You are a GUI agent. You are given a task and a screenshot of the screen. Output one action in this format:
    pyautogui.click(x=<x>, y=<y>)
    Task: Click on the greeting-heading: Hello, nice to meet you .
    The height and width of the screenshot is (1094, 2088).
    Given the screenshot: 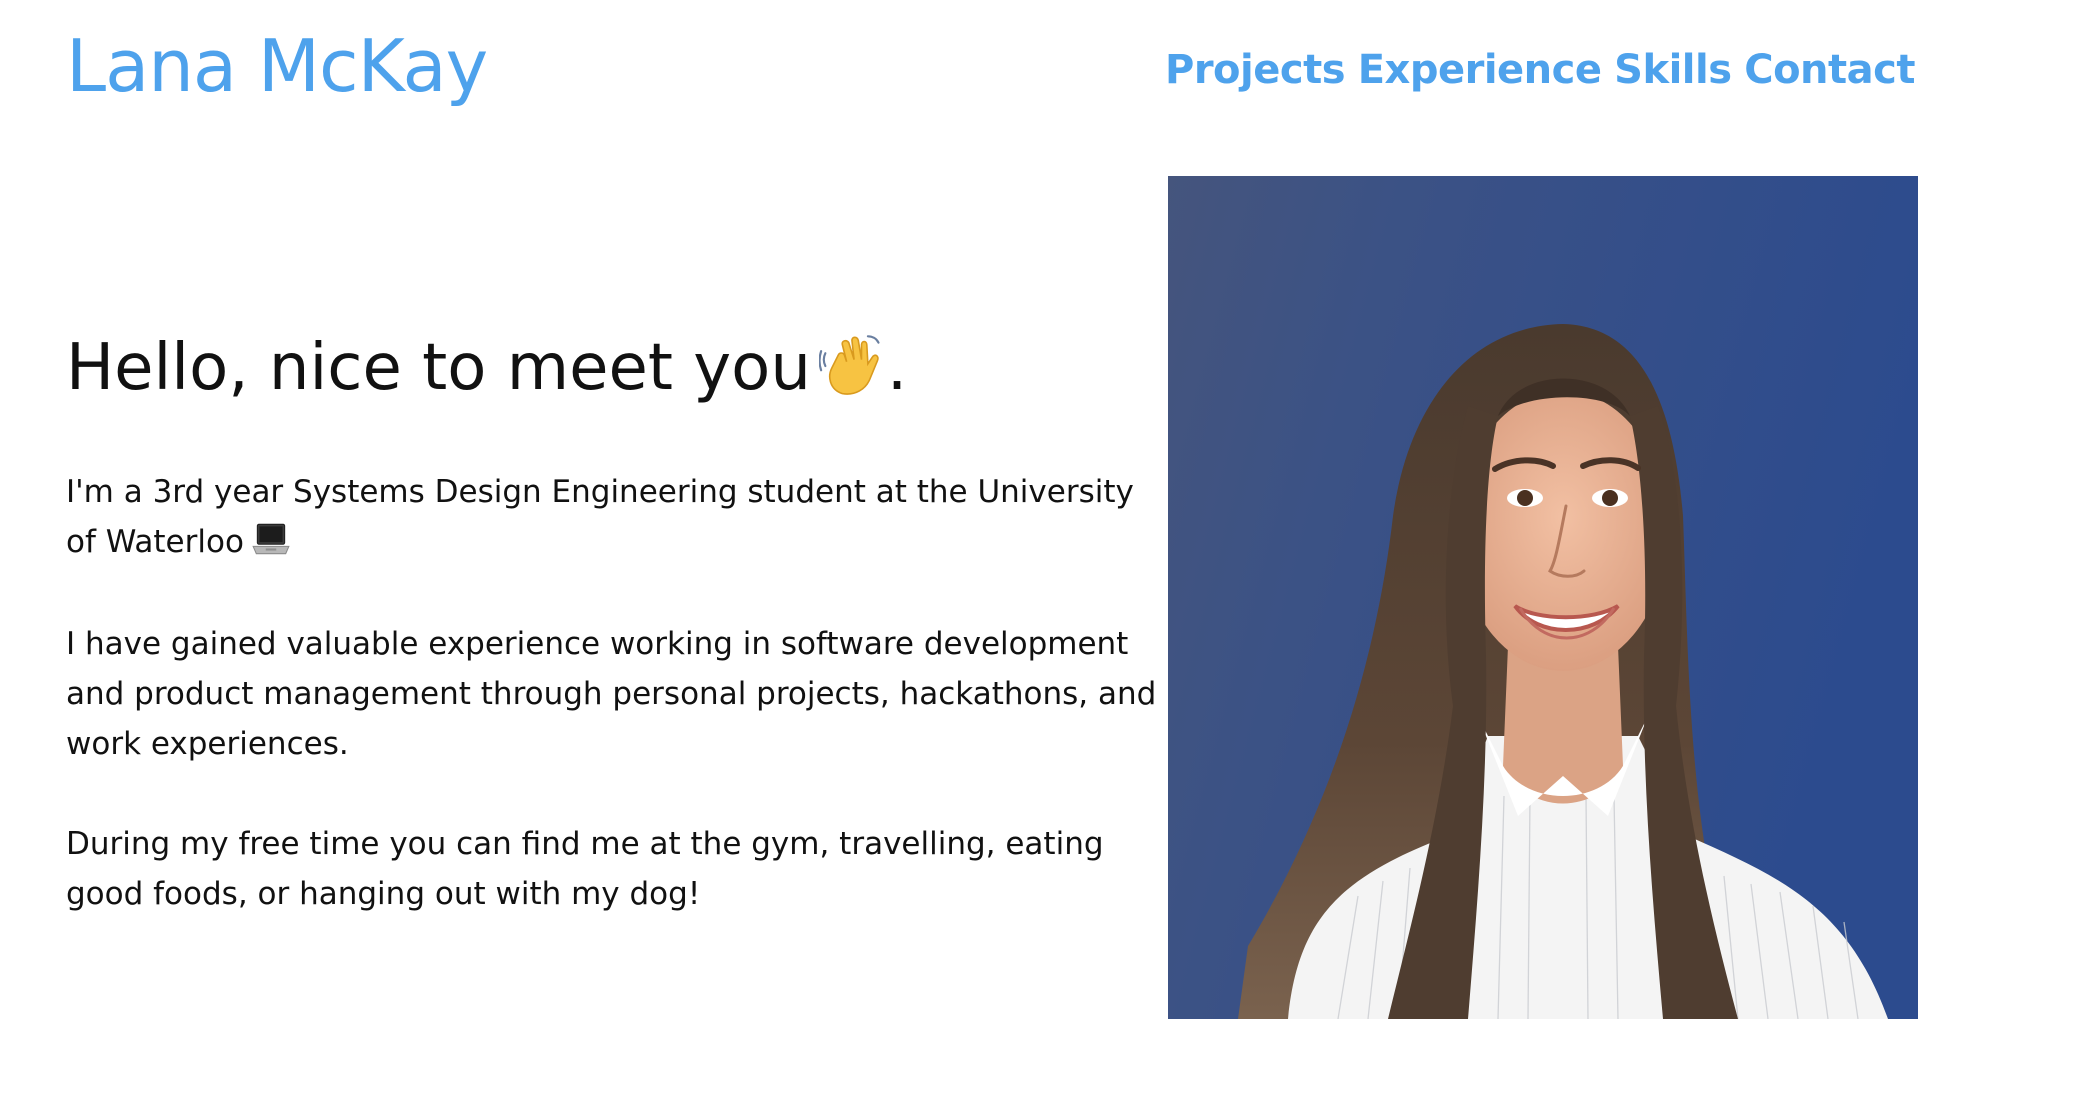 What is the action you would take?
    pyautogui.click(x=616, y=371)
    